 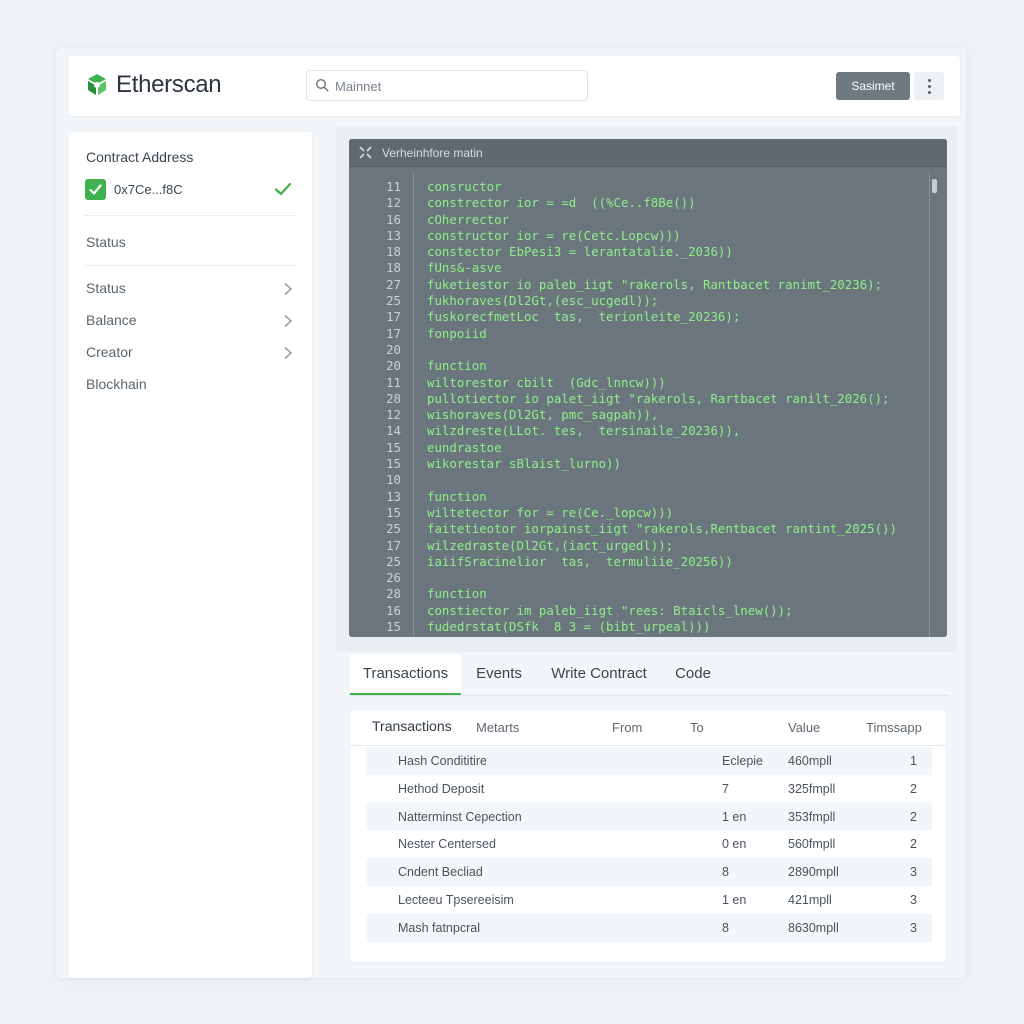 I want to click on tx-from-cell: 0 en, so click(x=734, y=844).